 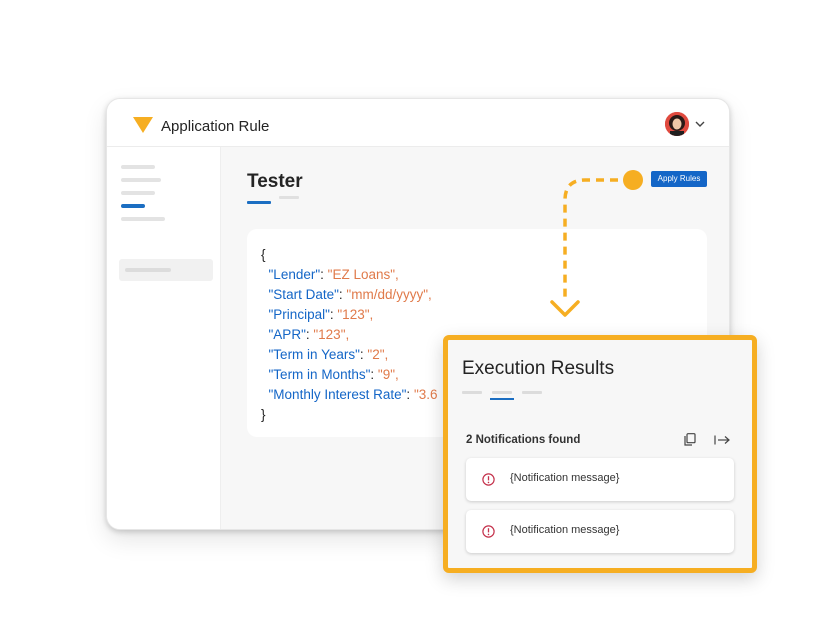 What do you see at coordinates (164, 338) in the screenshot?
I see `sidebar` at bounding box center [164, 338].